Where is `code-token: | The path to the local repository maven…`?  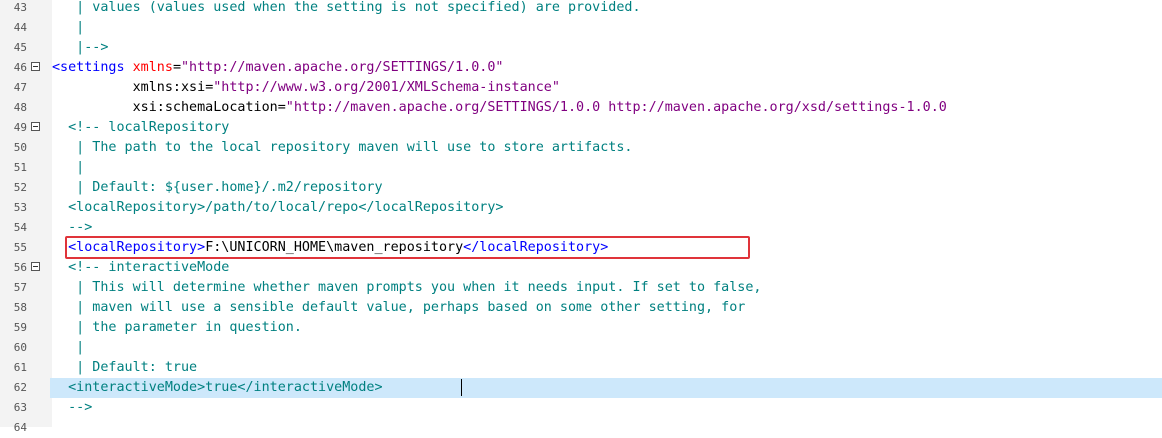 code-token: | The path to the local repository maven… is located at coordinates (342, 147).